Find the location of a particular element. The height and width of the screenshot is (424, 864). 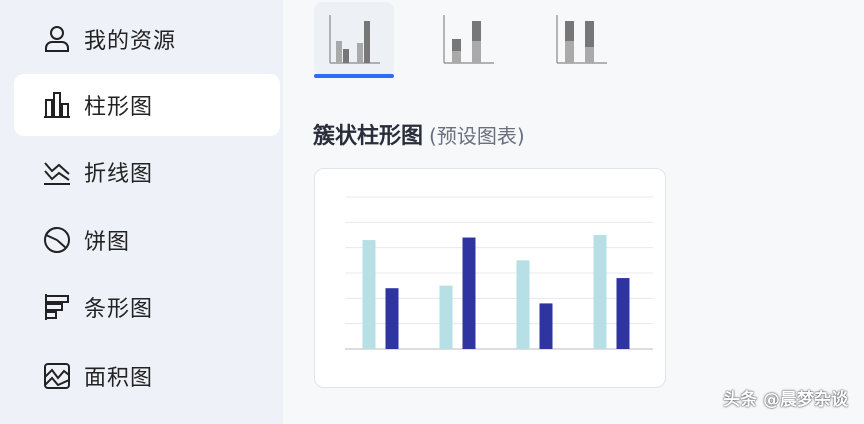

user-icon is located at coordinates (57, 39).